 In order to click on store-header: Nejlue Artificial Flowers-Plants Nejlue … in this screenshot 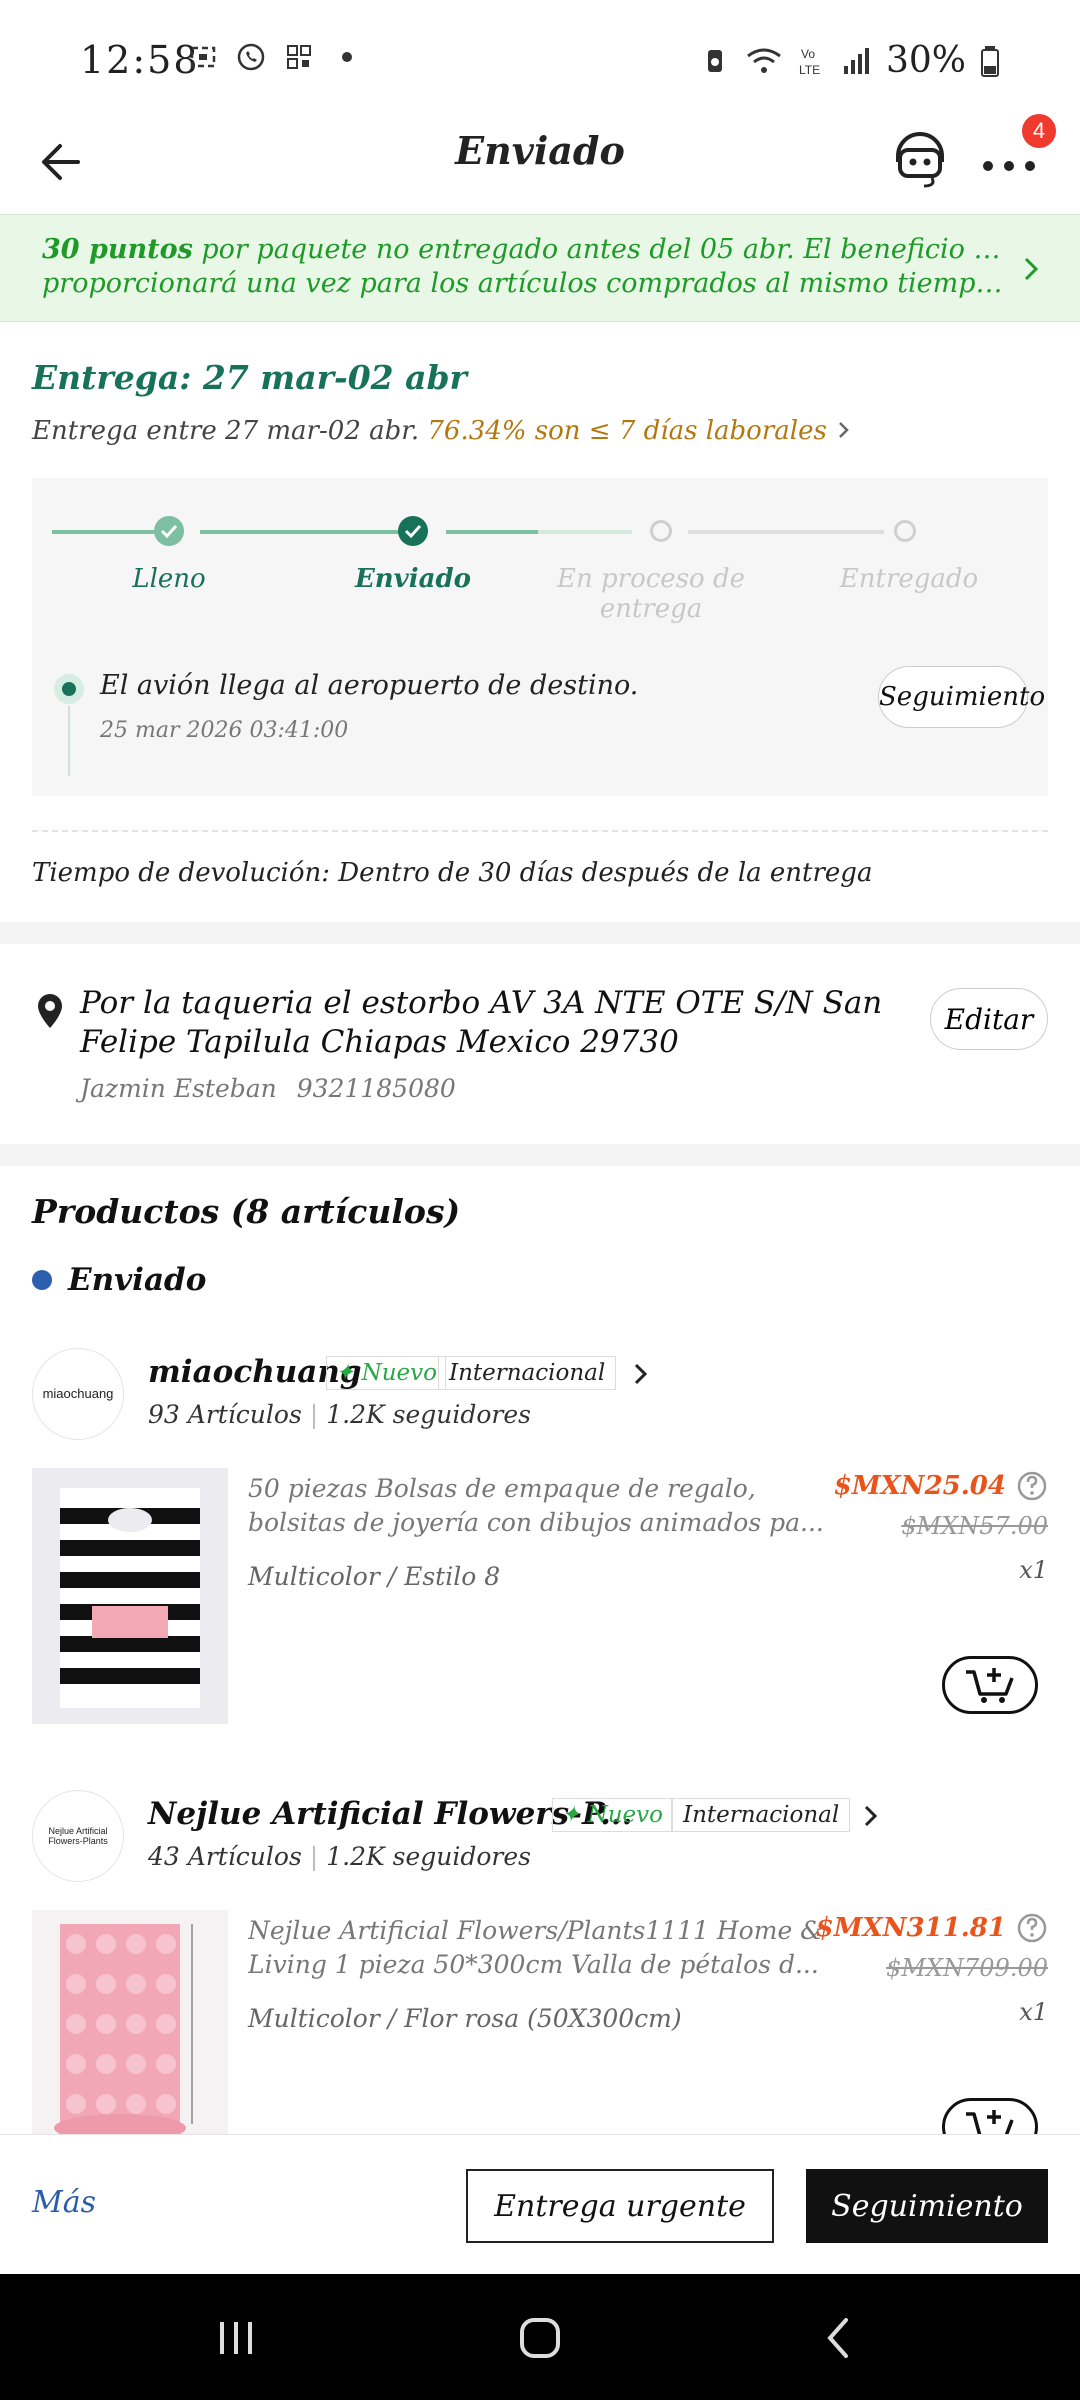, I will do `click(540, 1840)`.